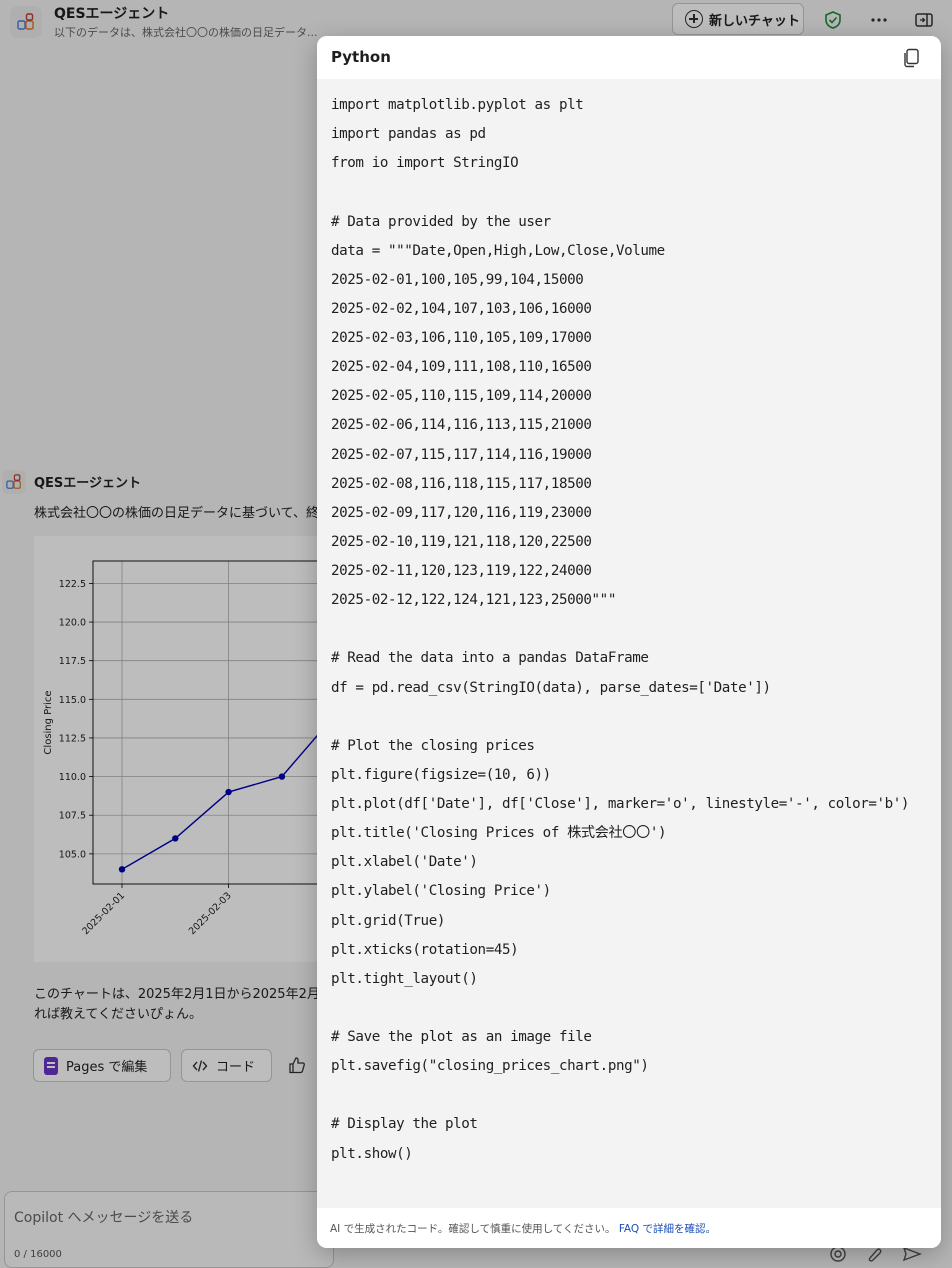  What do you see at coordinates (425, 163) in the screenshot?
I see `code-line: from io import StringIO` at bounding box center [425, 163].